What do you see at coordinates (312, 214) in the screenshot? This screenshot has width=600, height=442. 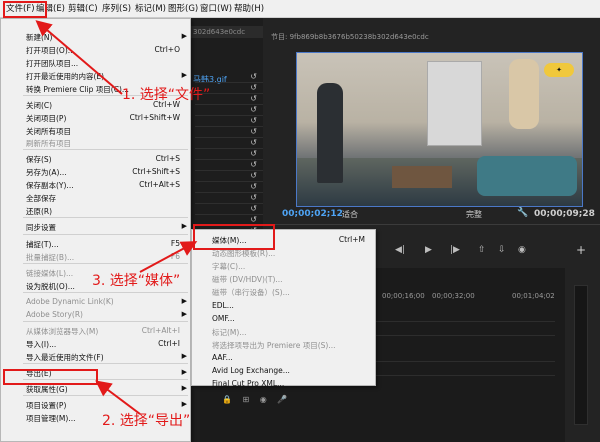 I see `timecode-current: 00;00;02;12` at bounding box center [312, 214].